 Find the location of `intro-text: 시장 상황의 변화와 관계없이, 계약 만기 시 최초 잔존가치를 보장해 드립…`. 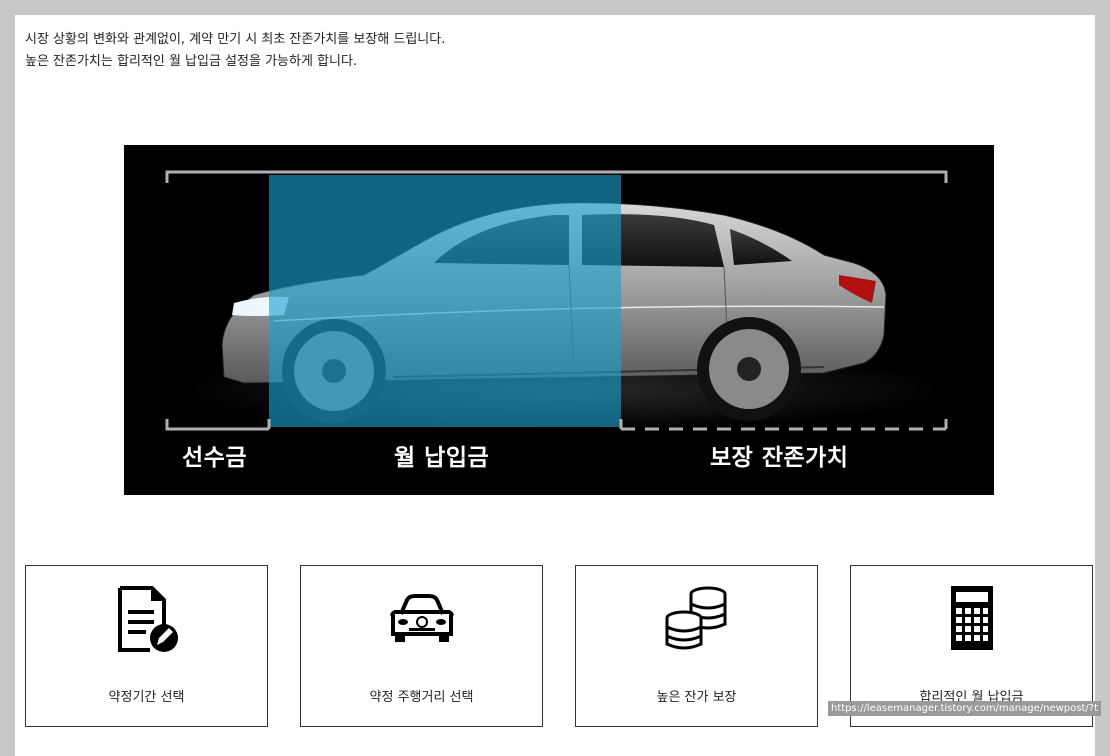

intro-text: 시장 상황의 변화와 관계없이, 계약 만기 시 최초 잔존가치를 보장해 드립… is located at coordinates (235, 51).